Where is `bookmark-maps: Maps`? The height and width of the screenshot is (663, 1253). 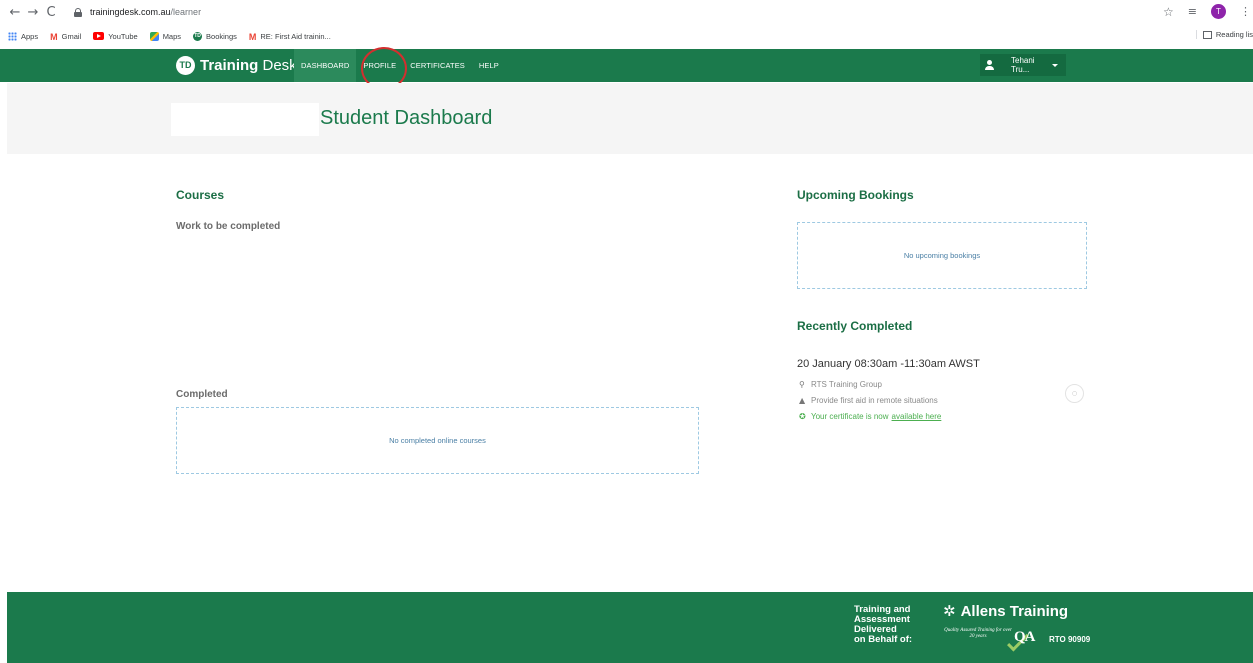
bookmark-maps: Maps is located at coordinates (165, 36).